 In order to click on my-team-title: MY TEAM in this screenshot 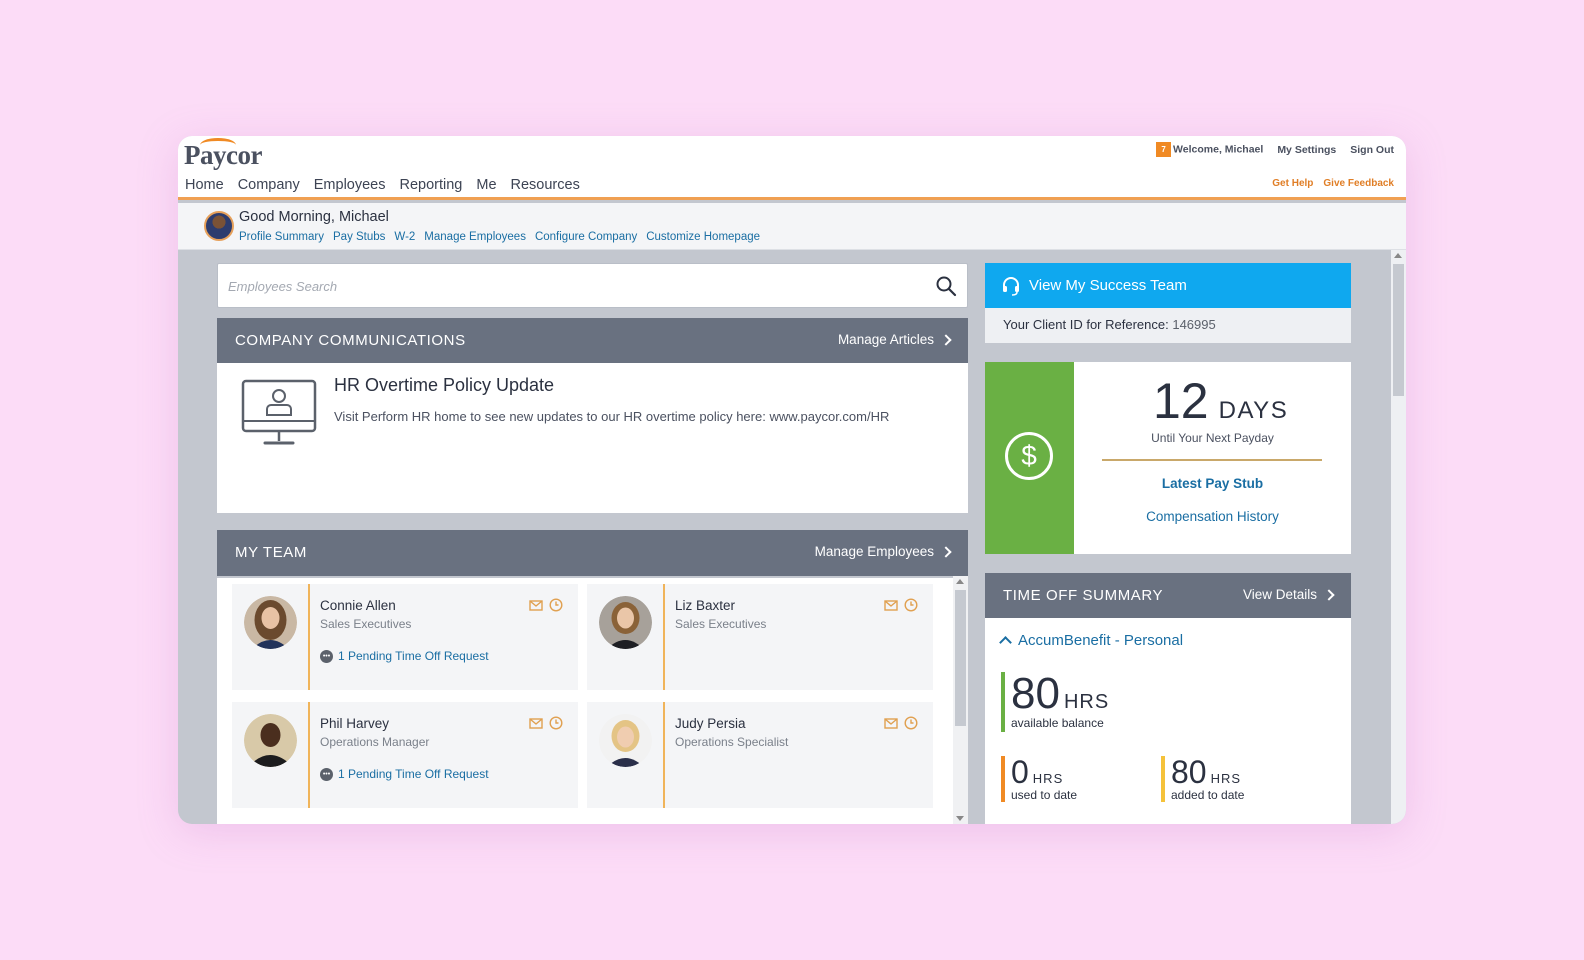, I will do `click(271, 552)`.